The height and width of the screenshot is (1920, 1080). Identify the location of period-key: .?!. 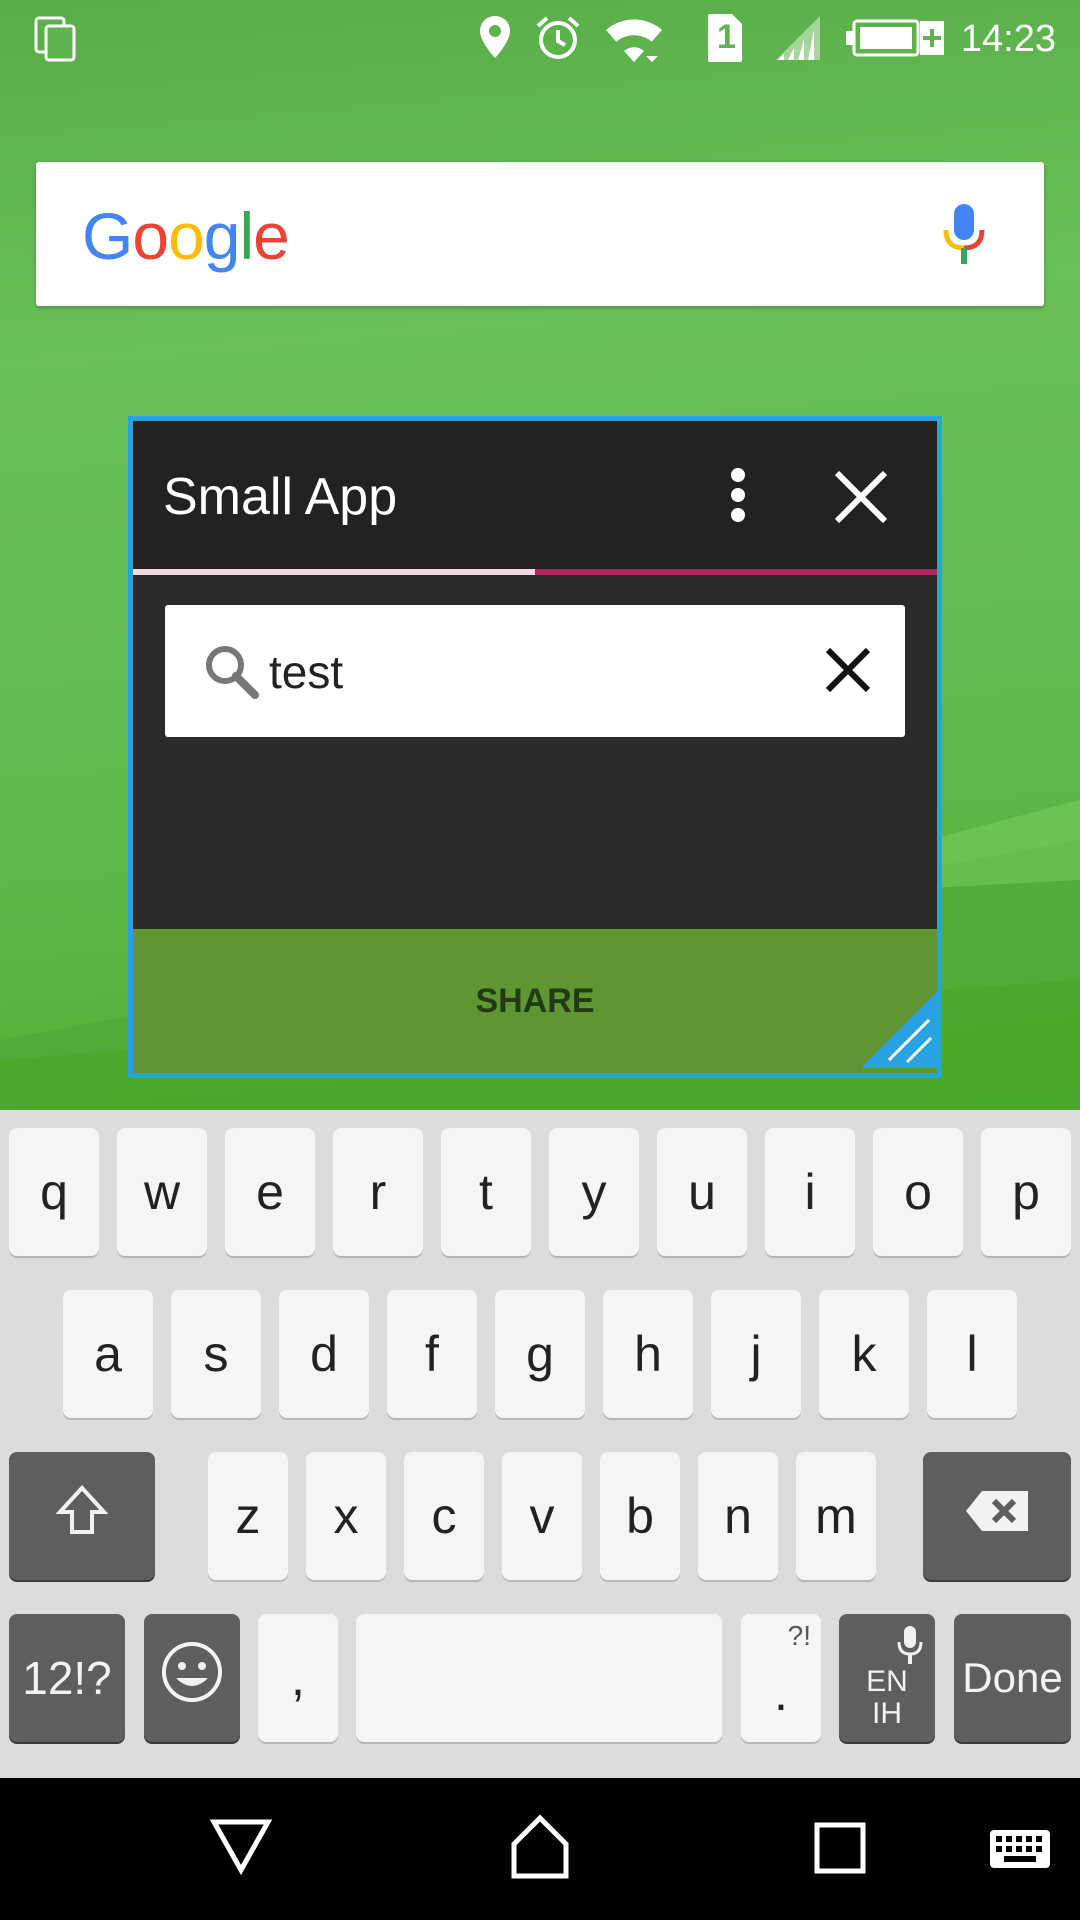
(781, 1678).